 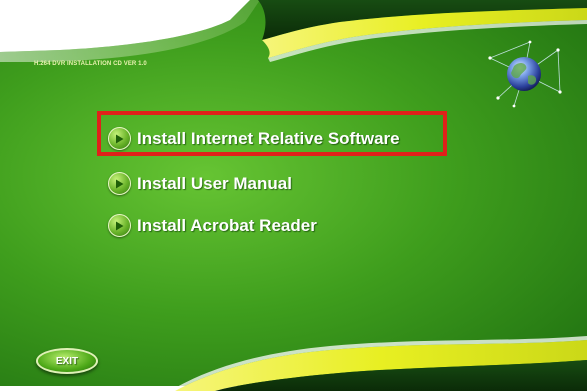 I want to click on version-label: H.264 DVR INSTALLATION CD VER 1.0, so click(x=90, y=64).